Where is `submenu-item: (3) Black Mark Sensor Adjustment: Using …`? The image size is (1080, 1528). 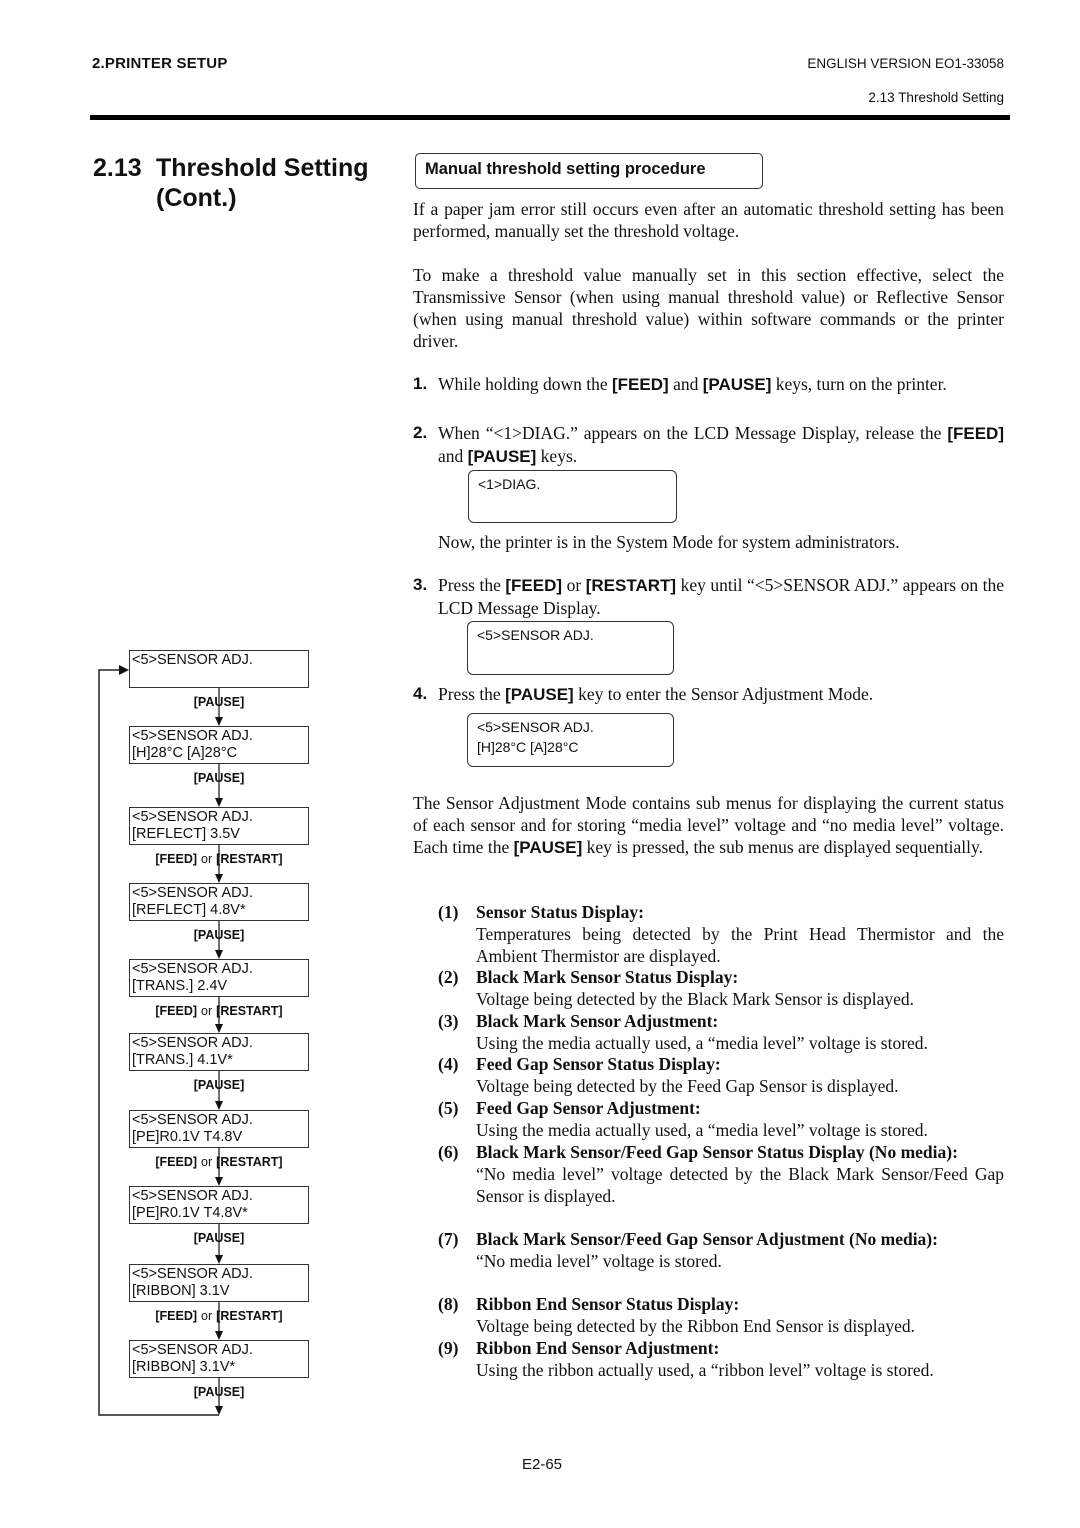 submenu-item: (3) Black Mark Sensor Adjustment: Using … is located at coordinates (721, 1032).